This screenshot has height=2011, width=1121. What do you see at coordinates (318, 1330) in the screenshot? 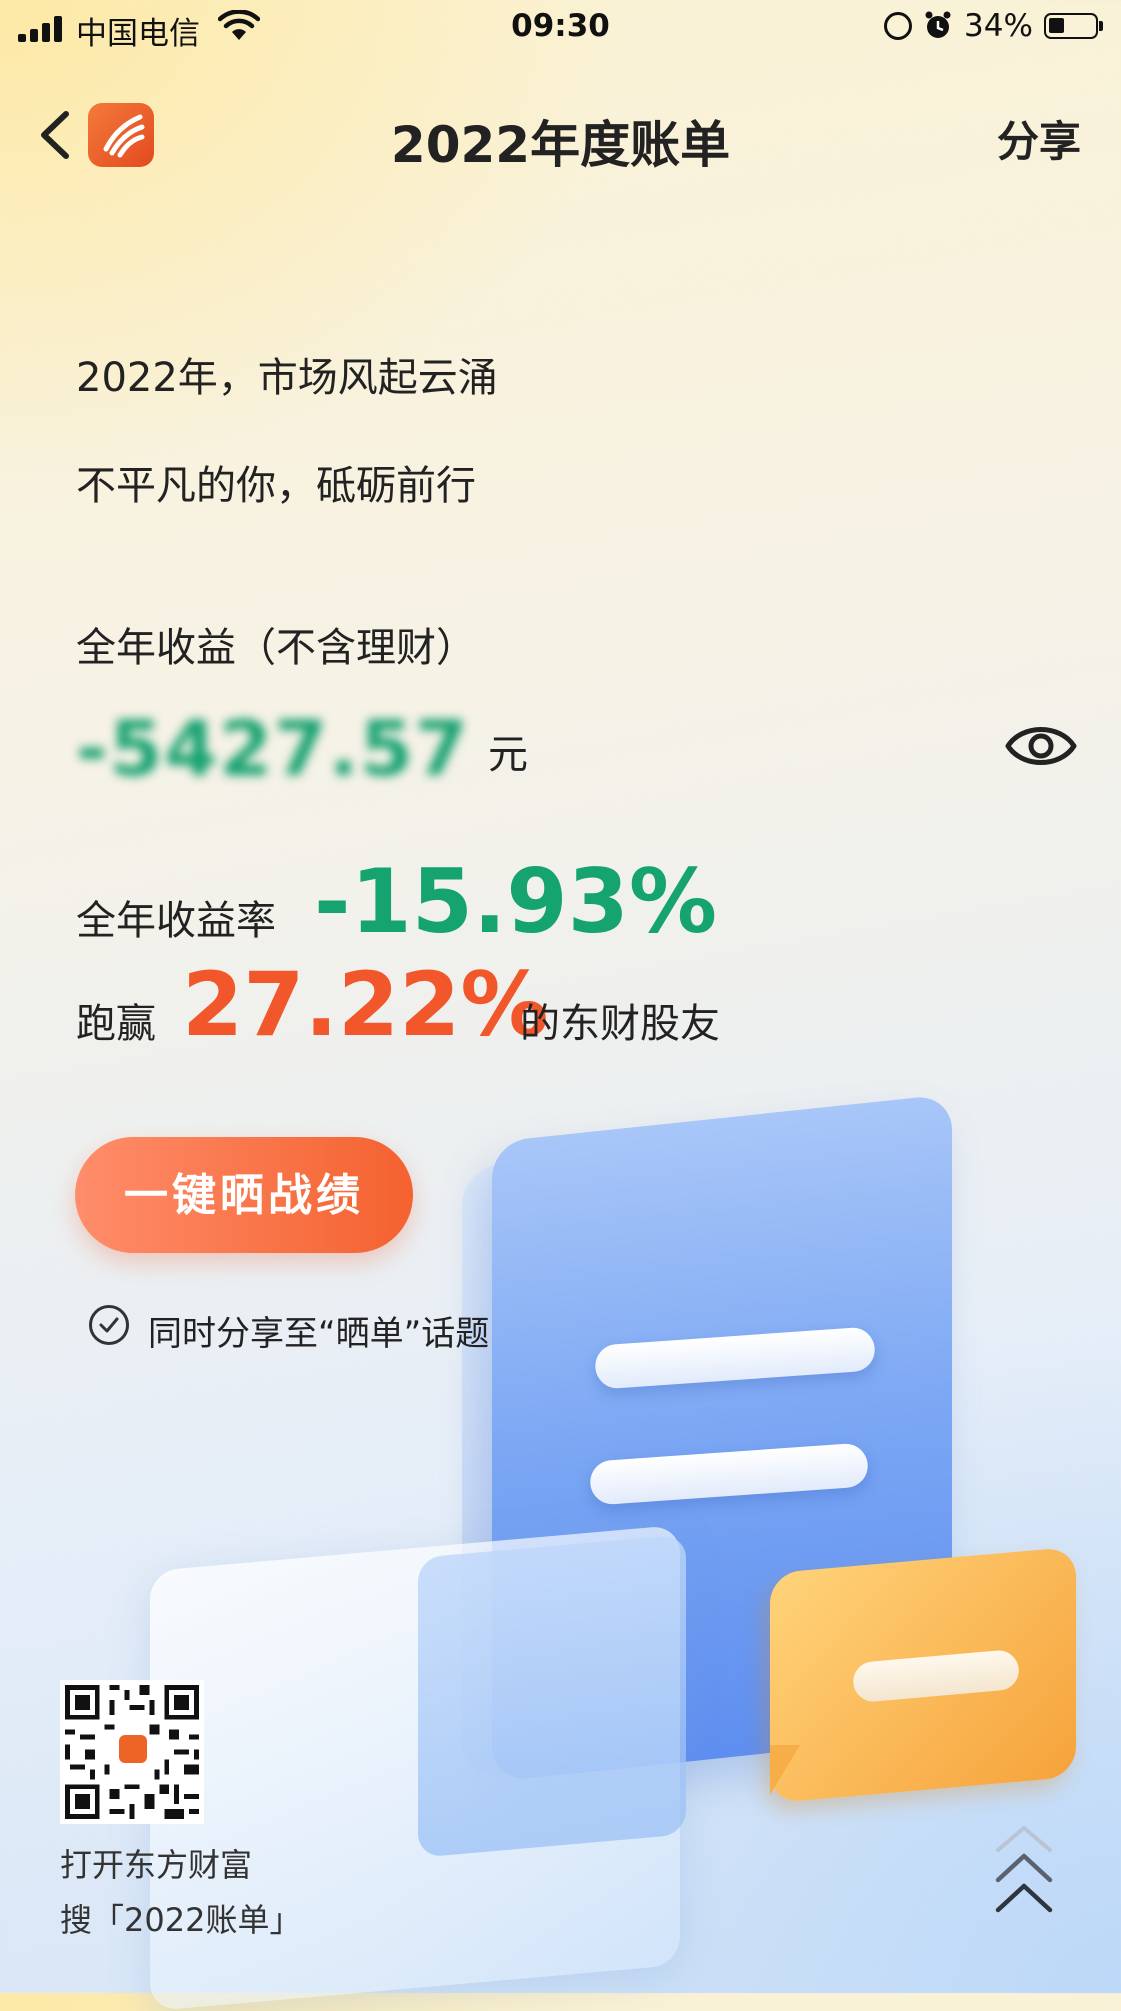
I see `share-topic-label: 同时分享至“晒单”话题` at bounding box center [318, 1330].